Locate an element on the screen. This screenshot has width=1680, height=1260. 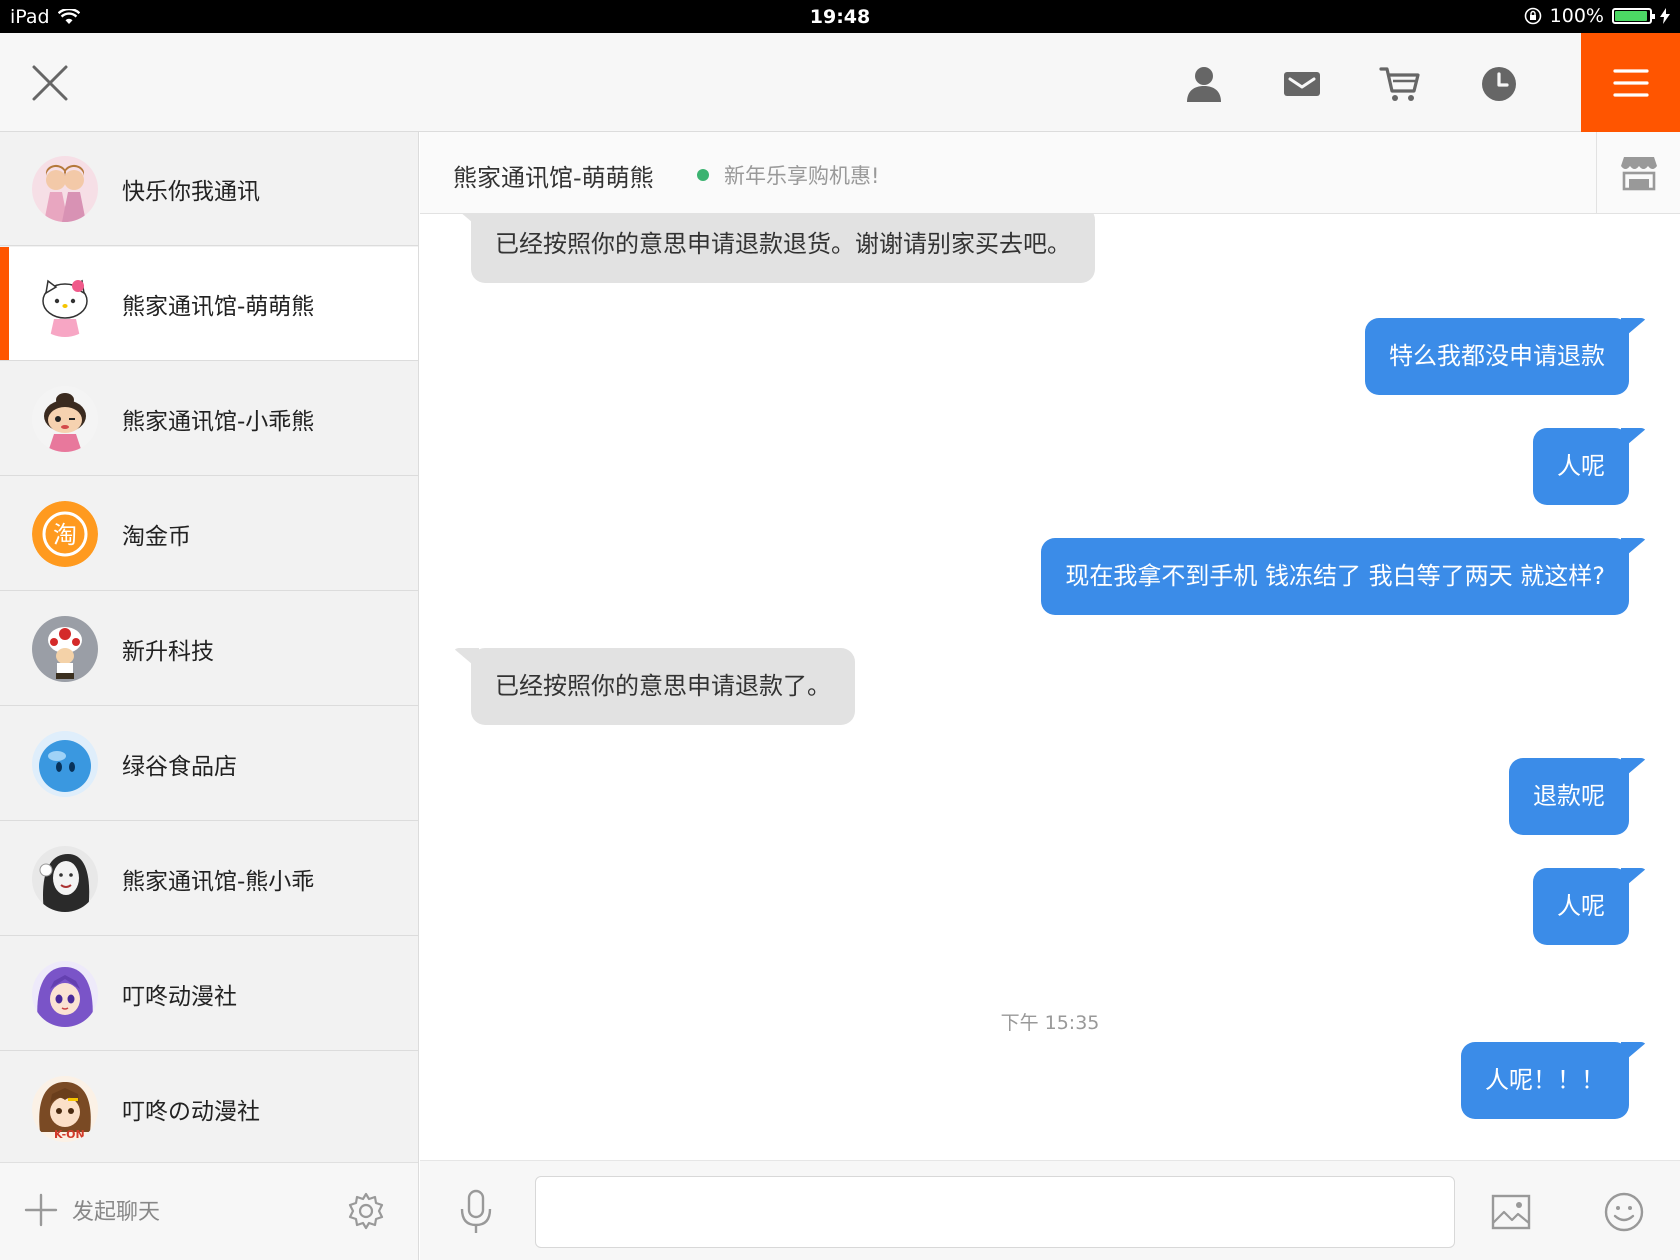
chat-header: 熊家通讯馆-萌萌熊 新年乐享购机惠! is located at coordinates (1050, 173).